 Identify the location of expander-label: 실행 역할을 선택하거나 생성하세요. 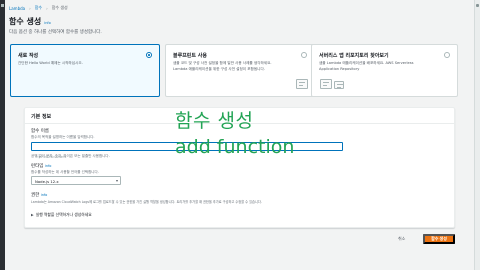
(63, 214).